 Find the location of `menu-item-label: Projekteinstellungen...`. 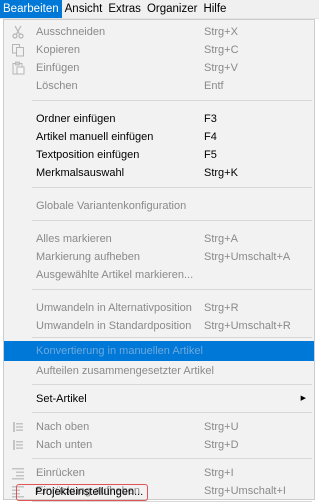

menu-item-label: Projekteinstellungen... is located at coordinates (89, 492).